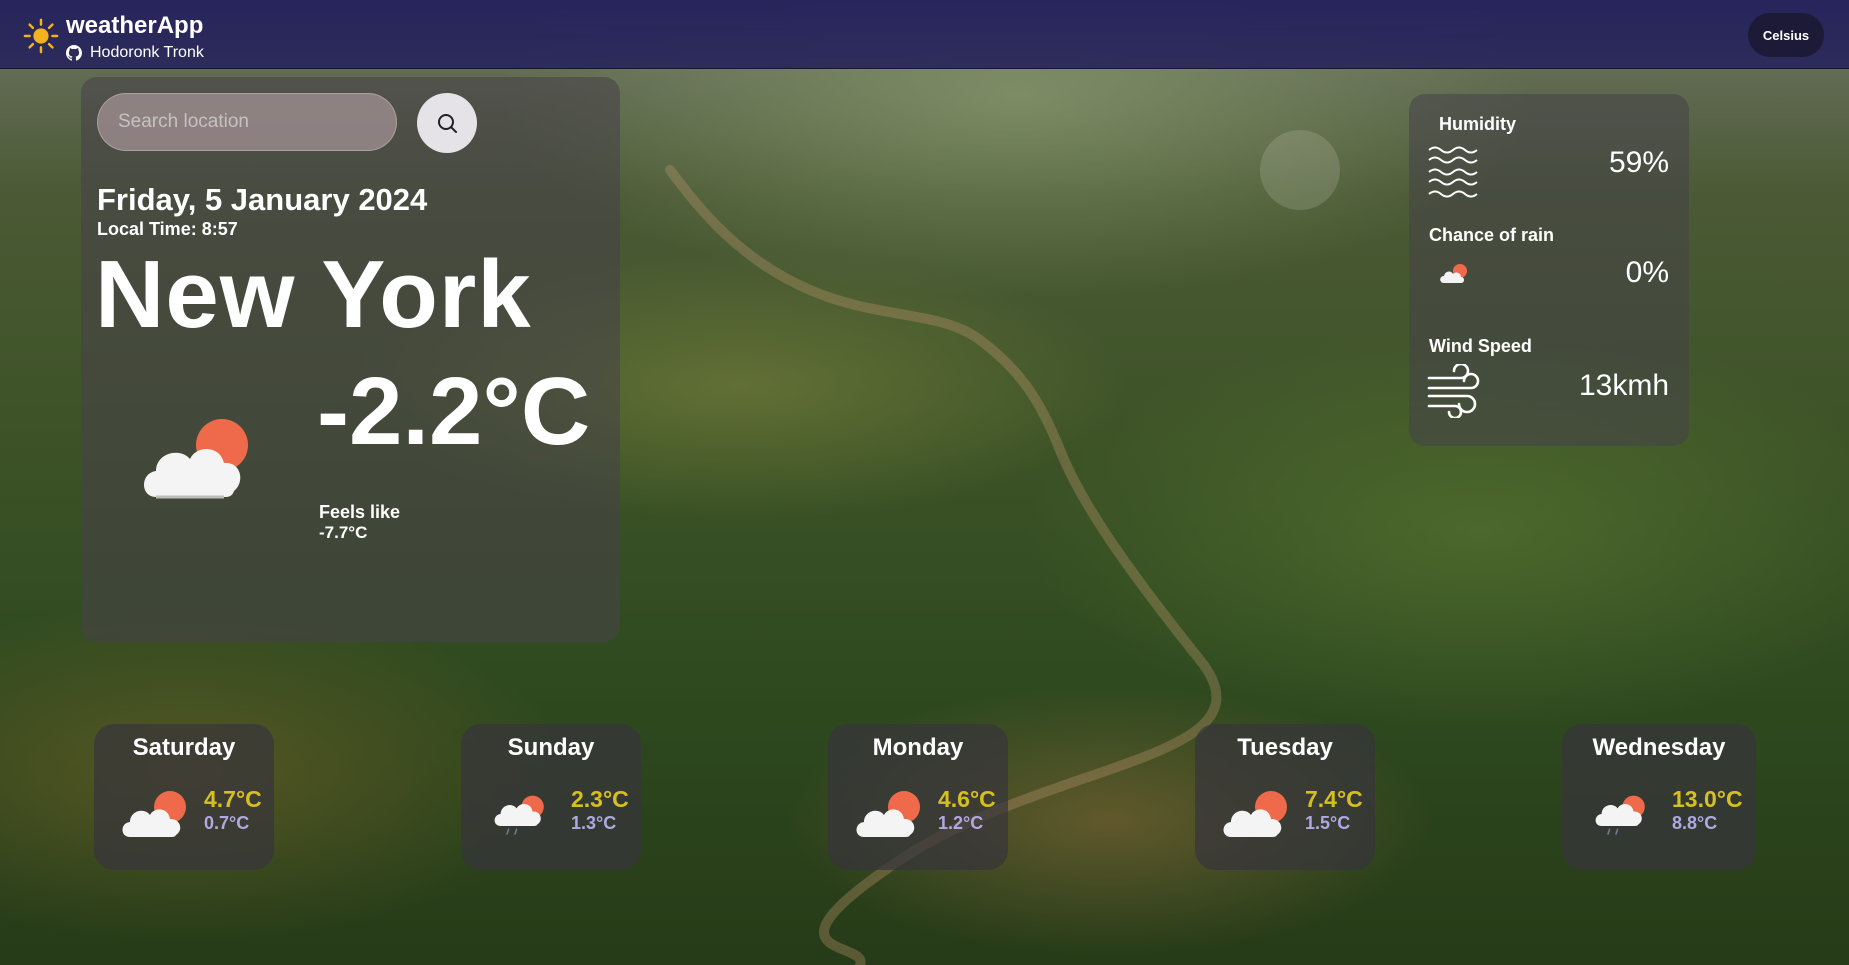  Describe the element at coordinates (1492, 235) in the screenshot. I see `rain-label: Chance of rain` at that location.